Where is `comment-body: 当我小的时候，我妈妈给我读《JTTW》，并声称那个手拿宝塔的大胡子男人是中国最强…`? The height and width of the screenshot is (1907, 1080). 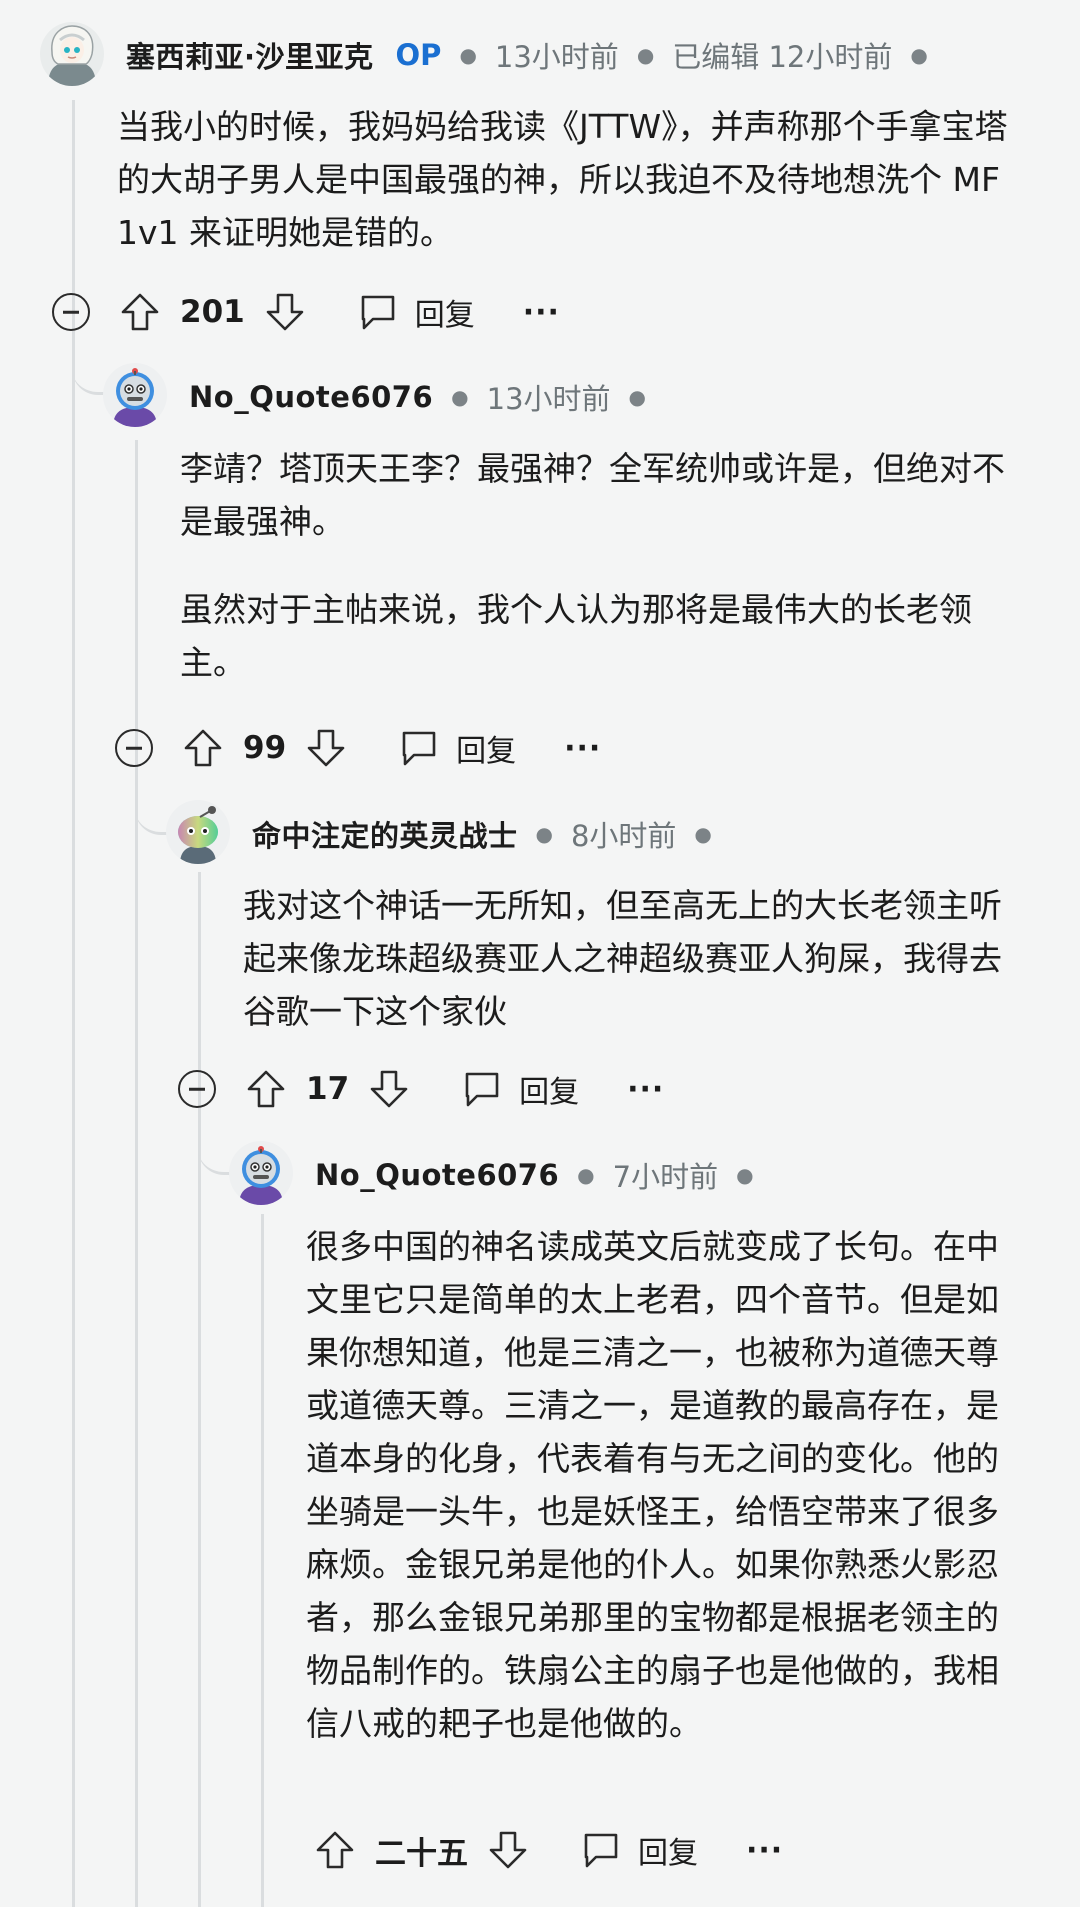
comment-body: 当我小的时候，我妈妈给我读《JTTW》，并声称那个手拿宝塔的大胡子男人是中国最强… is located at coordinates (572, 179).